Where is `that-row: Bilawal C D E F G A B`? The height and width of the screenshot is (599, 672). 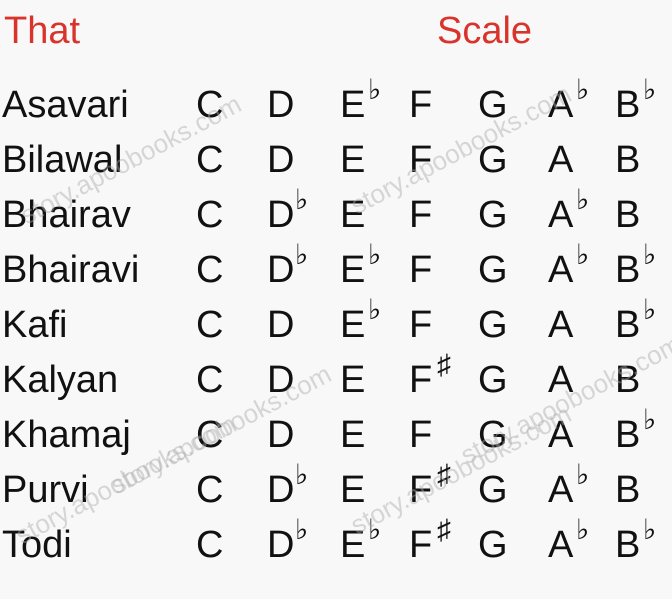
that-row: Bilawal C D E F G A B is located at coordinates (336, 160).